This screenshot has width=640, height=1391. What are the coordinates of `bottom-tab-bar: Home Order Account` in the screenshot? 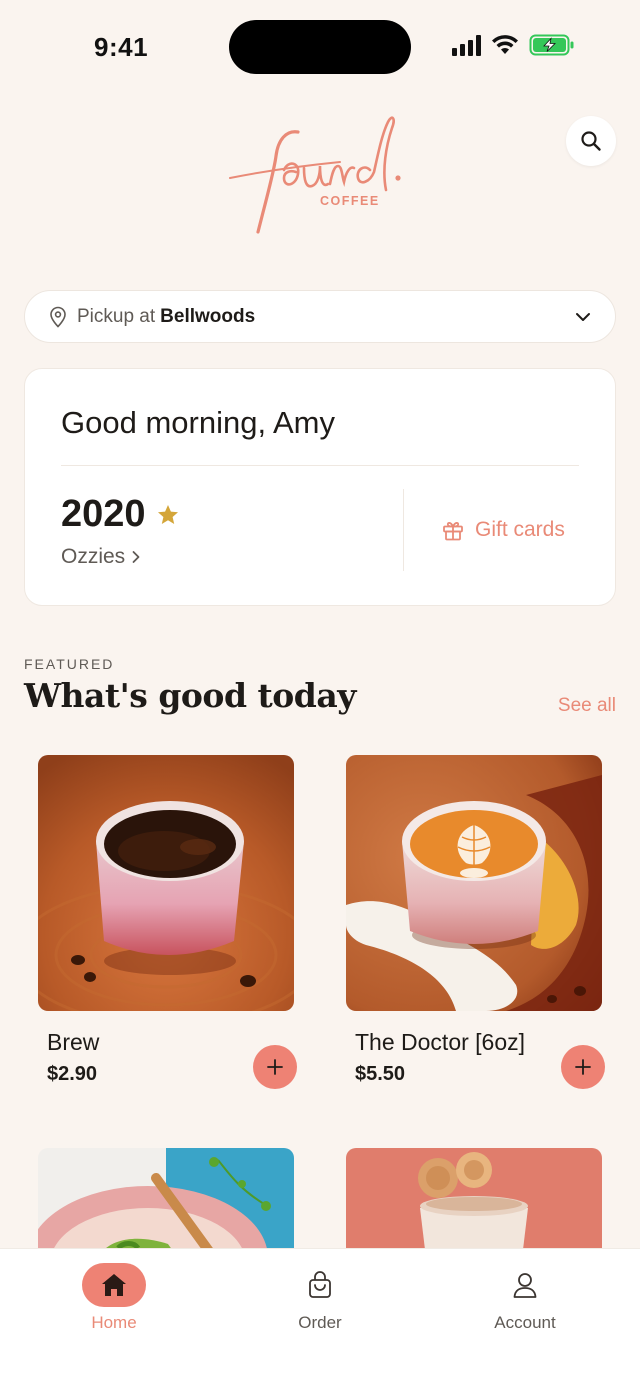 It's located at (320, 1319).